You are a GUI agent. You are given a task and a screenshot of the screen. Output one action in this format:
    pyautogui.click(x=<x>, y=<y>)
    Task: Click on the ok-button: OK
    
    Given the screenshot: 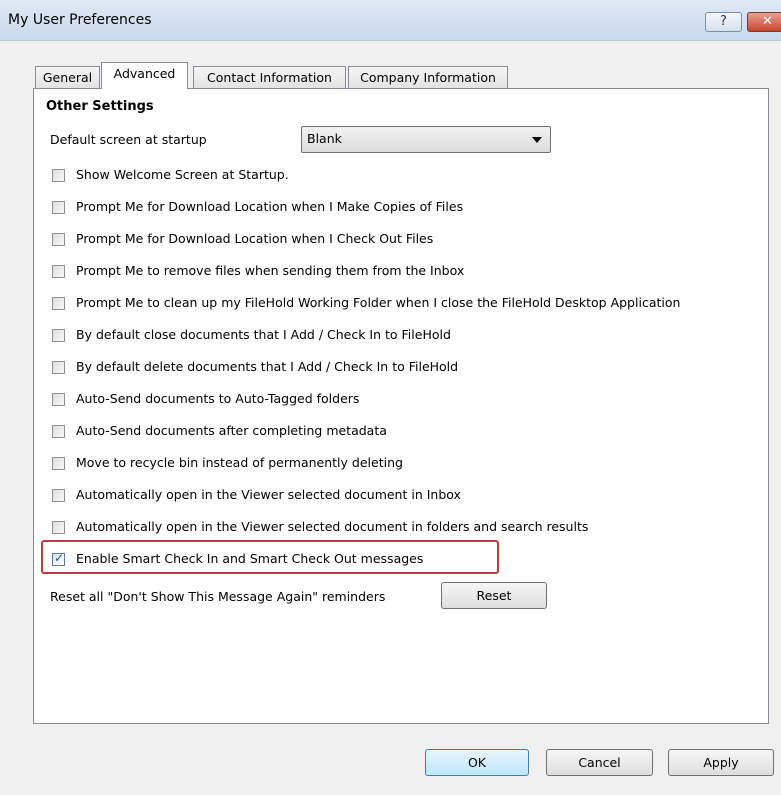 What is the action you would take?
    pyautogui.click(x=477, y=762)
    